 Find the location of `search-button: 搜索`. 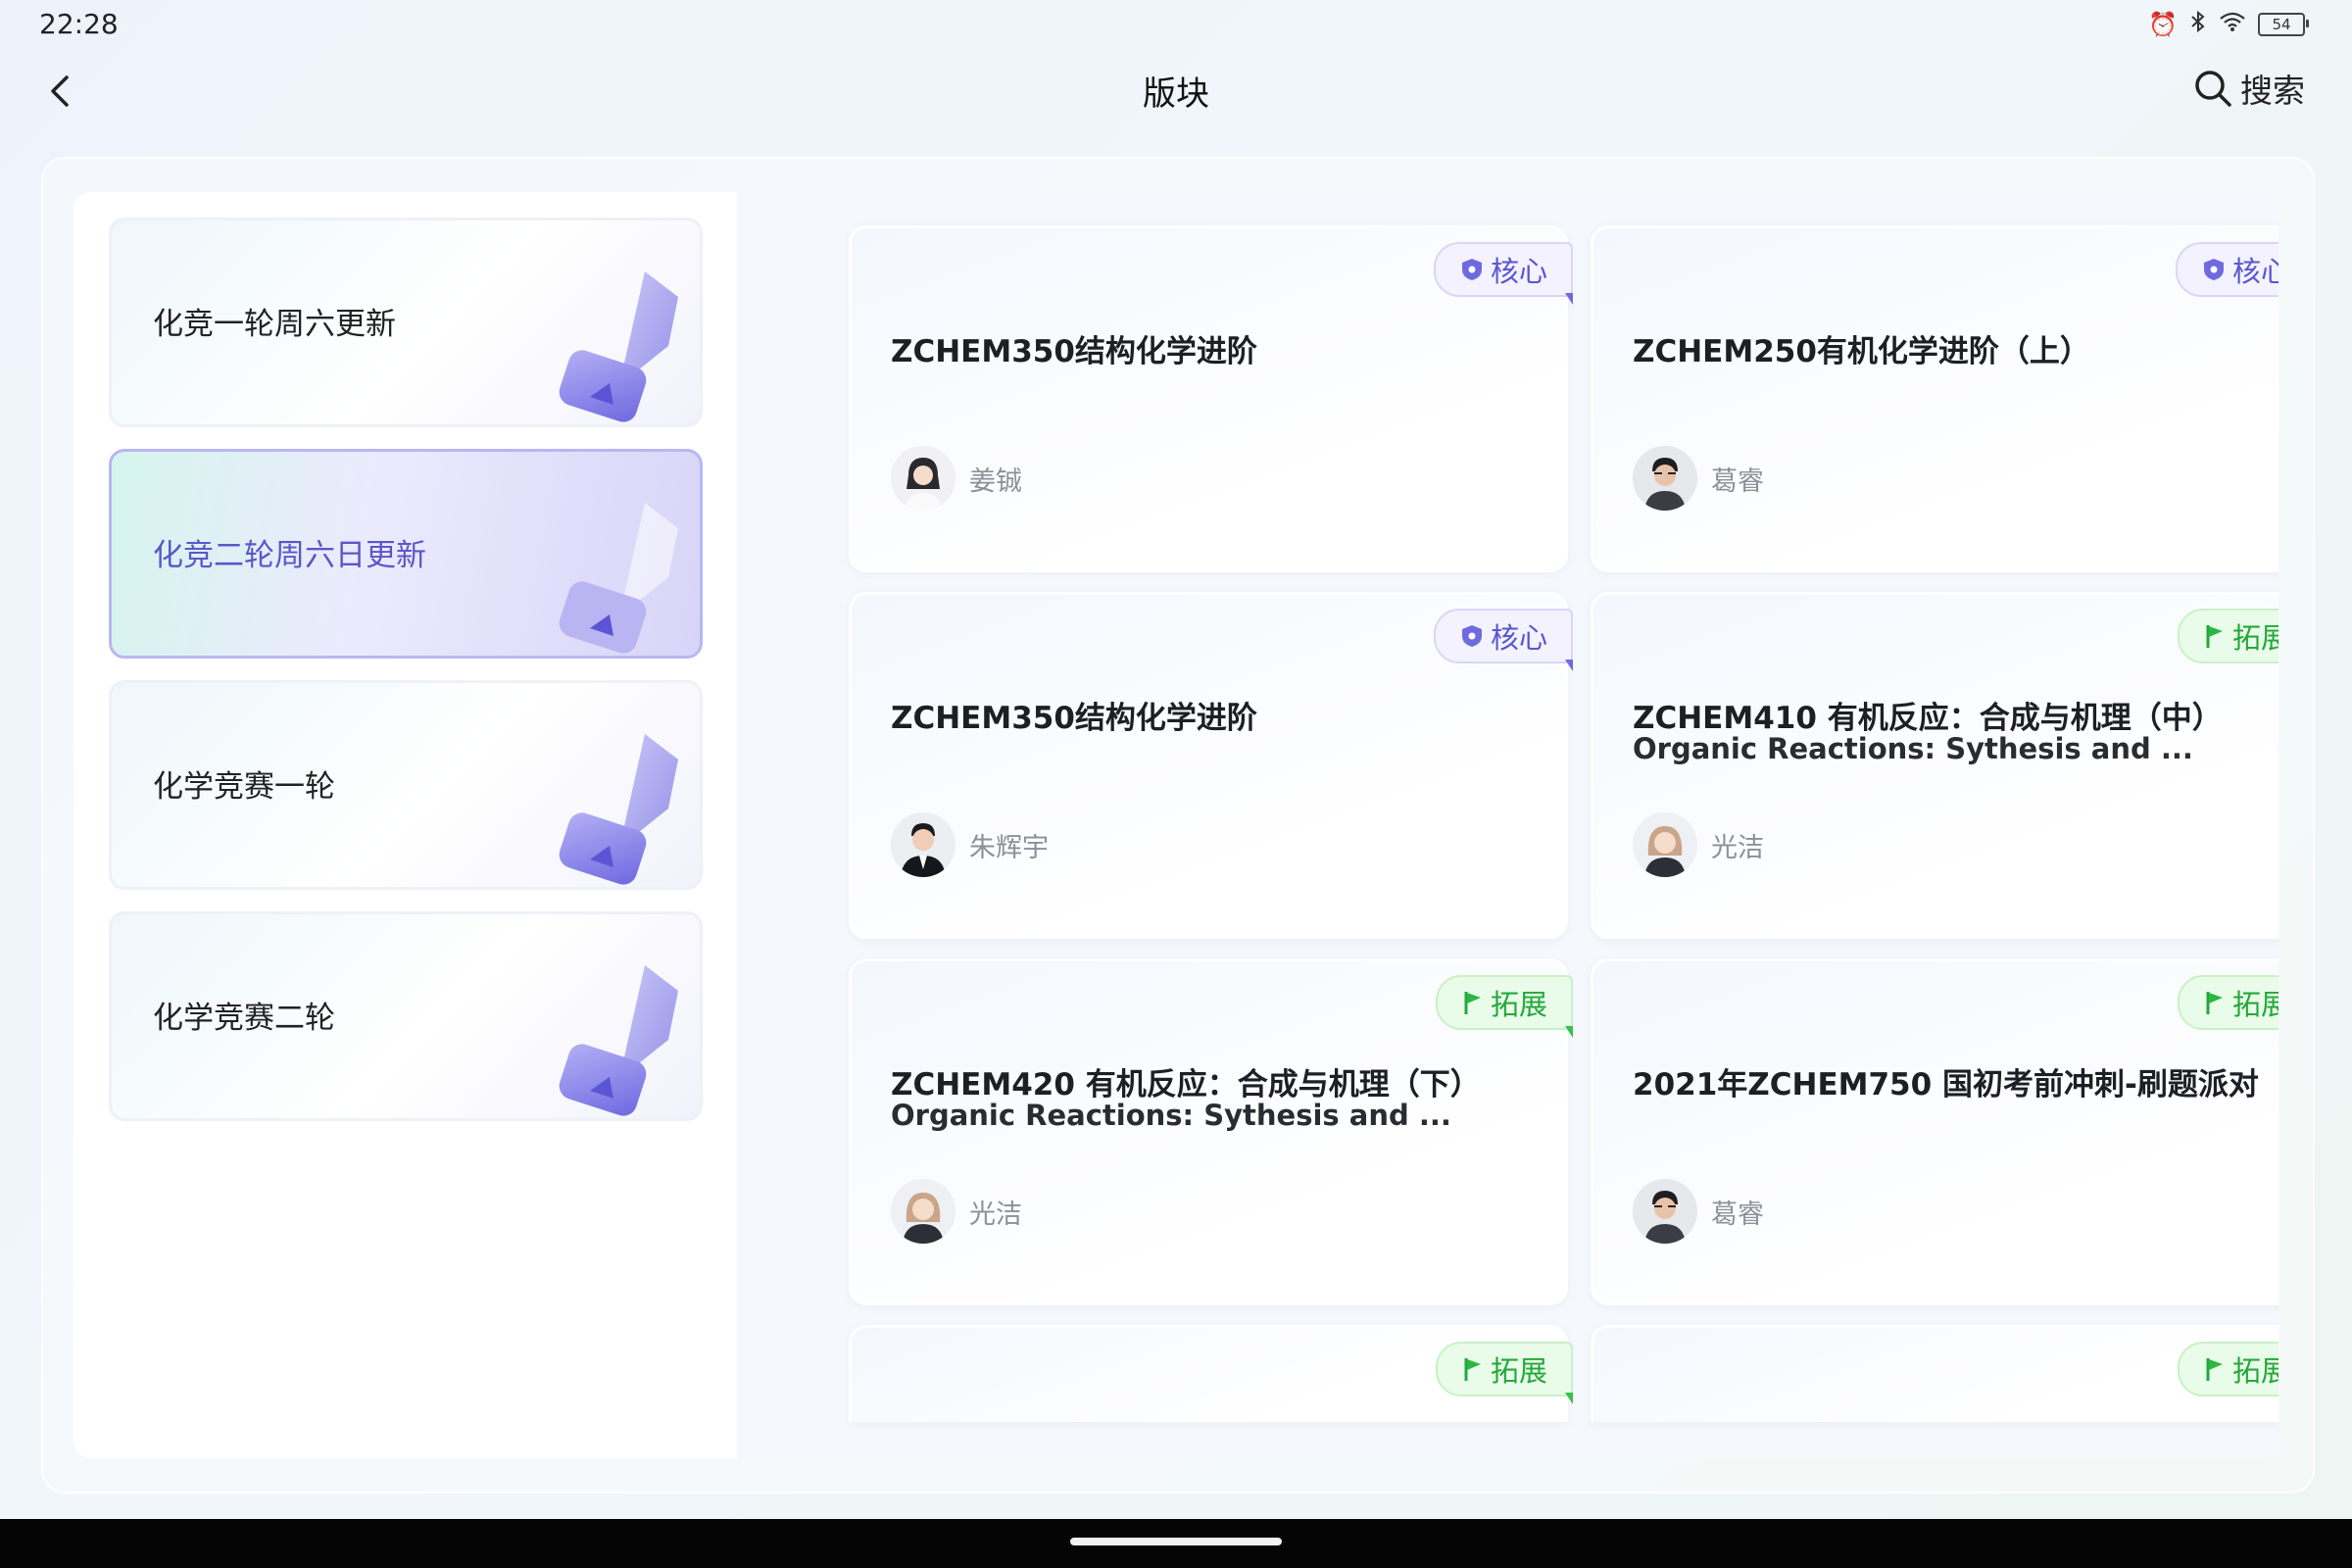

search-button: 搜索 is located at coordinates (2249, 88).